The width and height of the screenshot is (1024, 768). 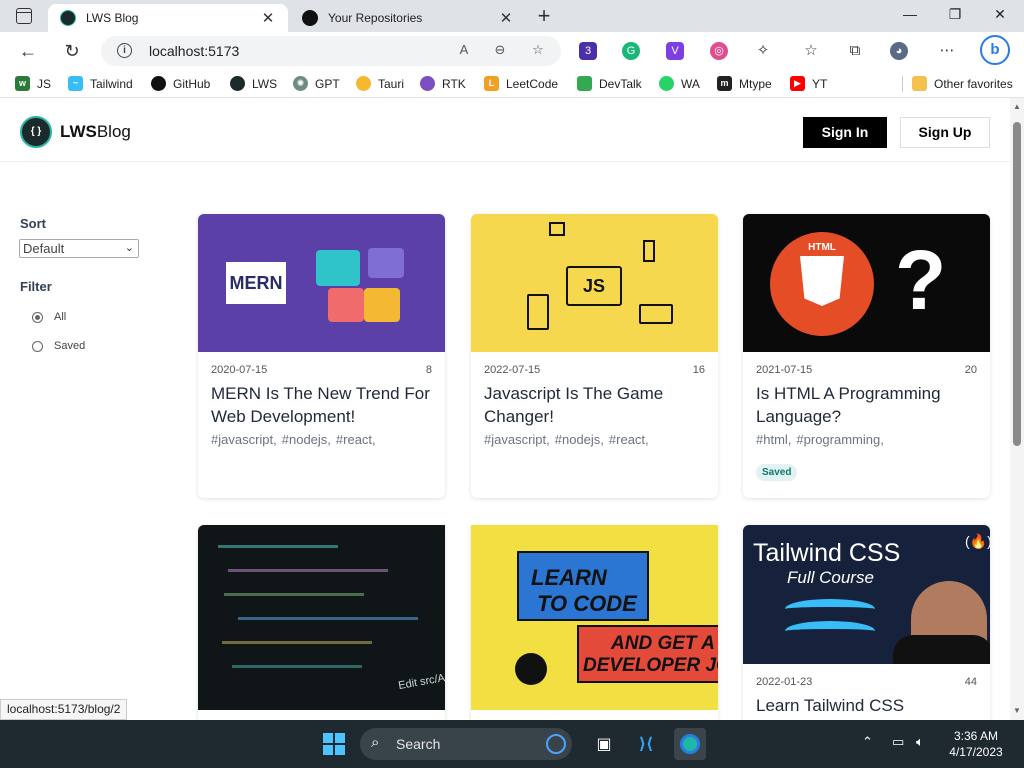 I want to click on system-clock: 3:36 AM 4/17/2023, so click(x=976, y=744).